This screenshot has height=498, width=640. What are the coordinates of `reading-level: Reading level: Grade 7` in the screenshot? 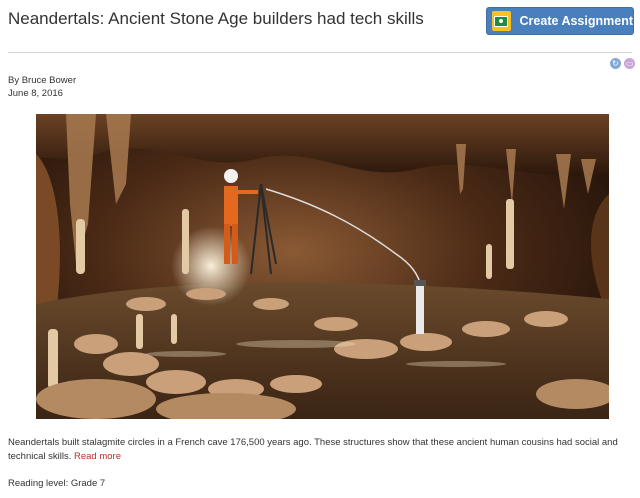 It's located at (57, 483).